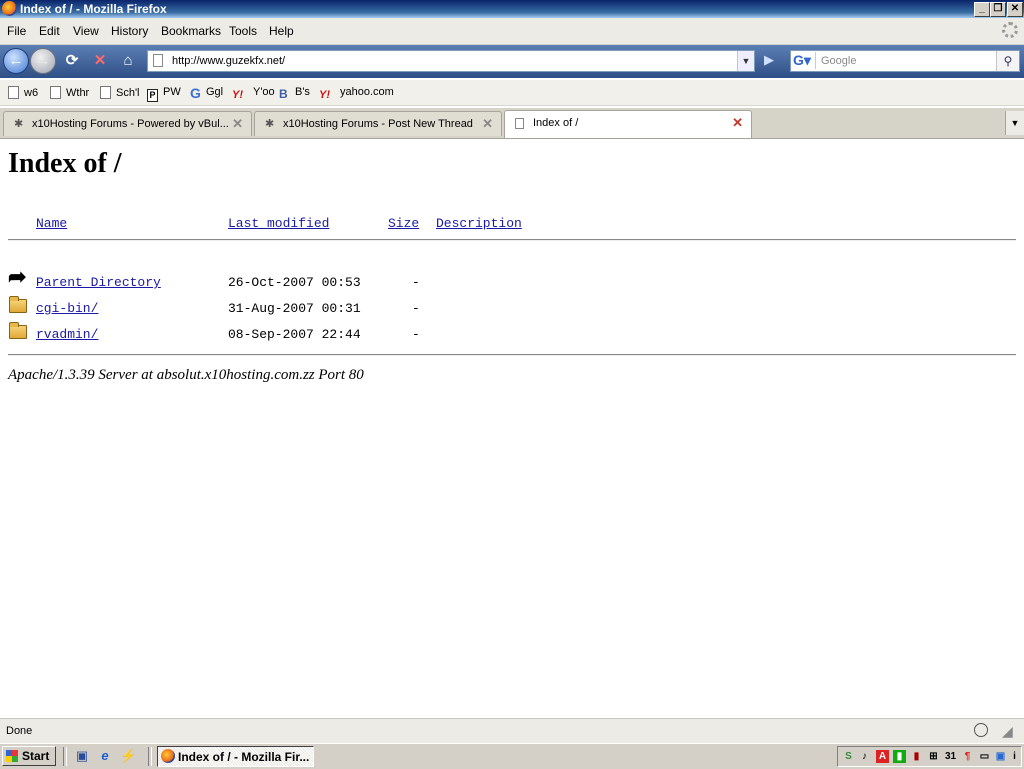  What do you see at coordinates (195, 93) in the screenshot?
I see `google-icon: G` at bounding box center [195, 93].